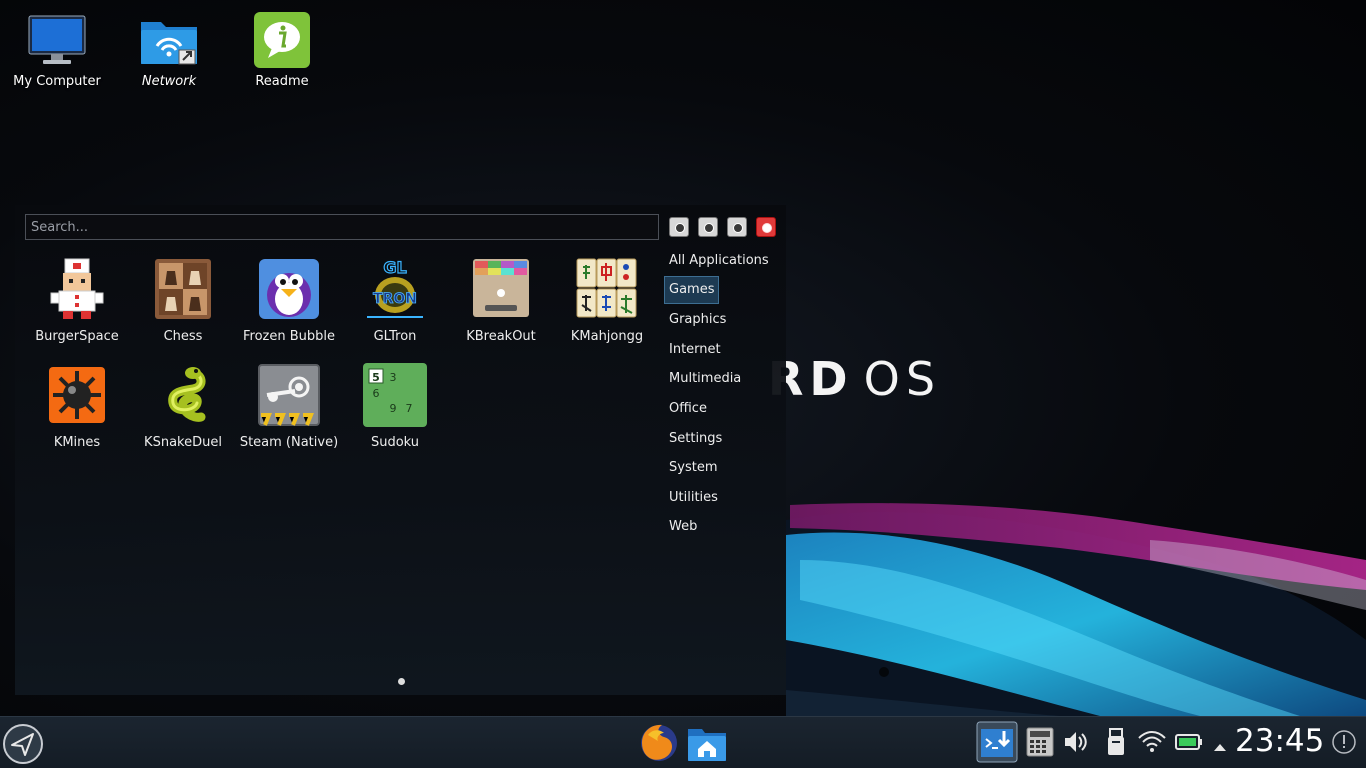  Describe the element at coordinates (659, 744) in the screenshot. I see `firefox-icon` at that location.